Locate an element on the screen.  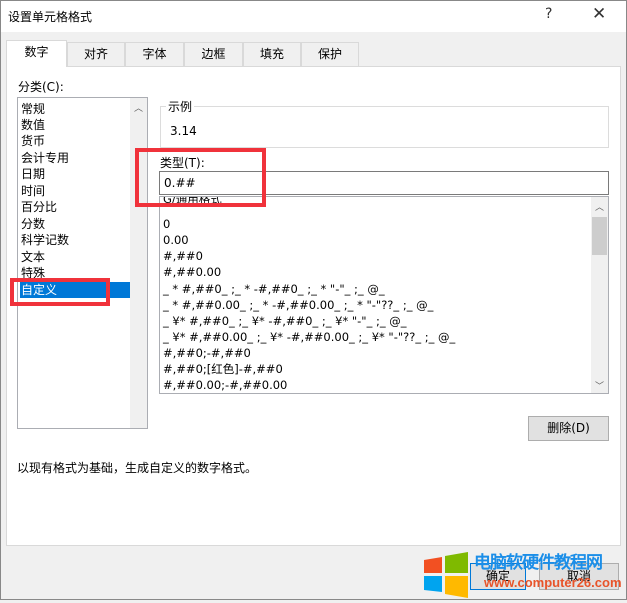
sample-label: 示例 is located at coordinates (180, 106).